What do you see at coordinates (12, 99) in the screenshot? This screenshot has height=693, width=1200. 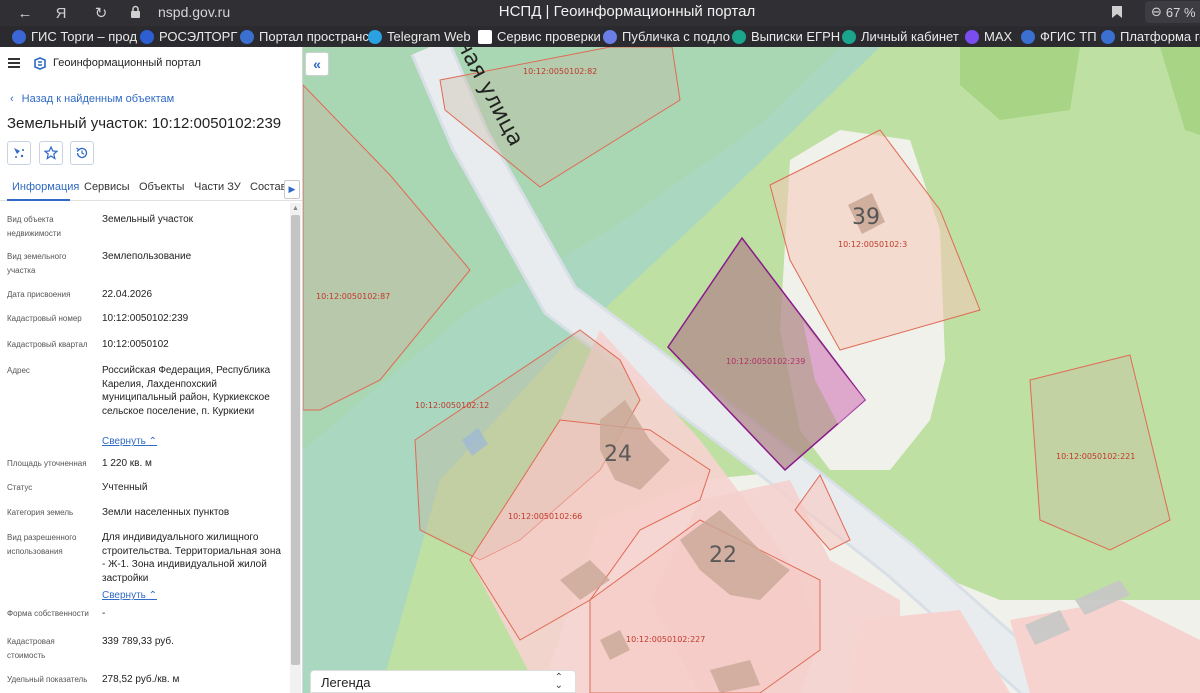 I see `chevron-left-icon: ‹` at bounding box center [12, 99].